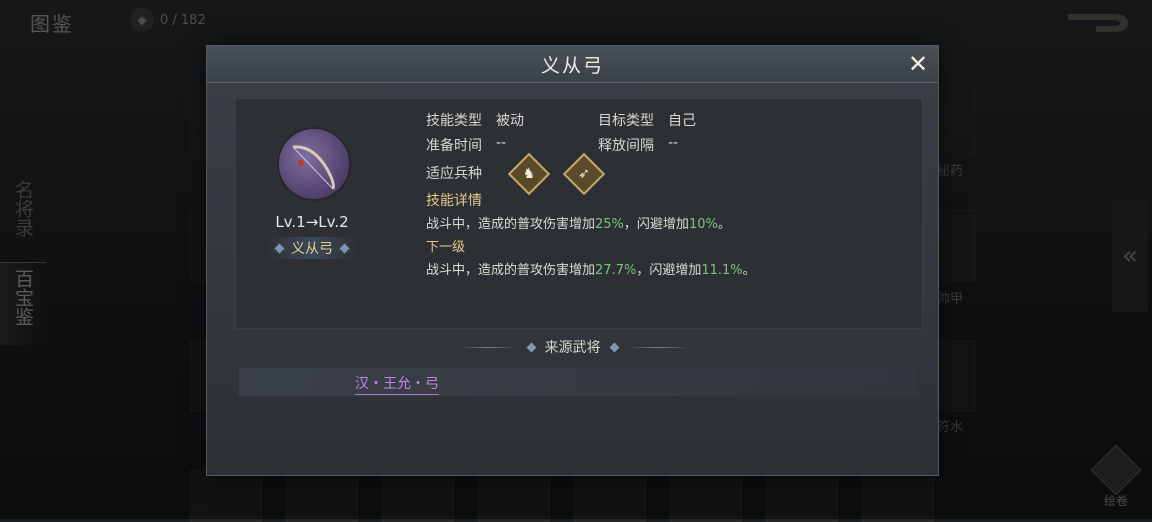 Image resolution: width=1152 pixels, height=522 pixels. I want to click on target-type-row: 目标类型 自己, so click(647, 120).